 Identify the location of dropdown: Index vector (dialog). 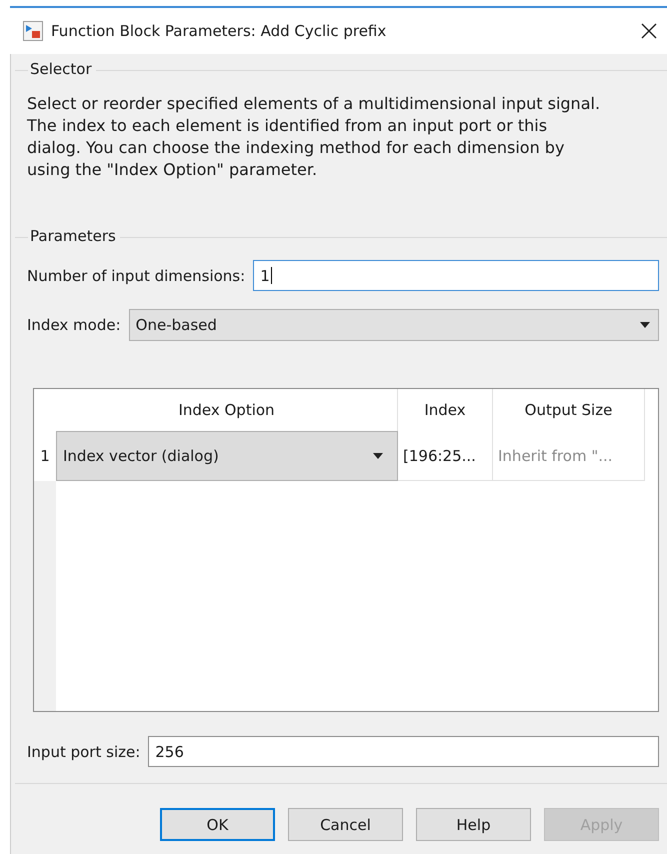
(227, 456).